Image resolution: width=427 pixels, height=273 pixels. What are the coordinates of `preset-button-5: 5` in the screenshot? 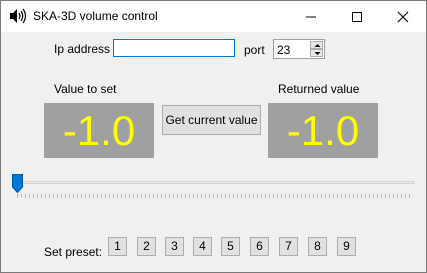 It's located at (230, 246).